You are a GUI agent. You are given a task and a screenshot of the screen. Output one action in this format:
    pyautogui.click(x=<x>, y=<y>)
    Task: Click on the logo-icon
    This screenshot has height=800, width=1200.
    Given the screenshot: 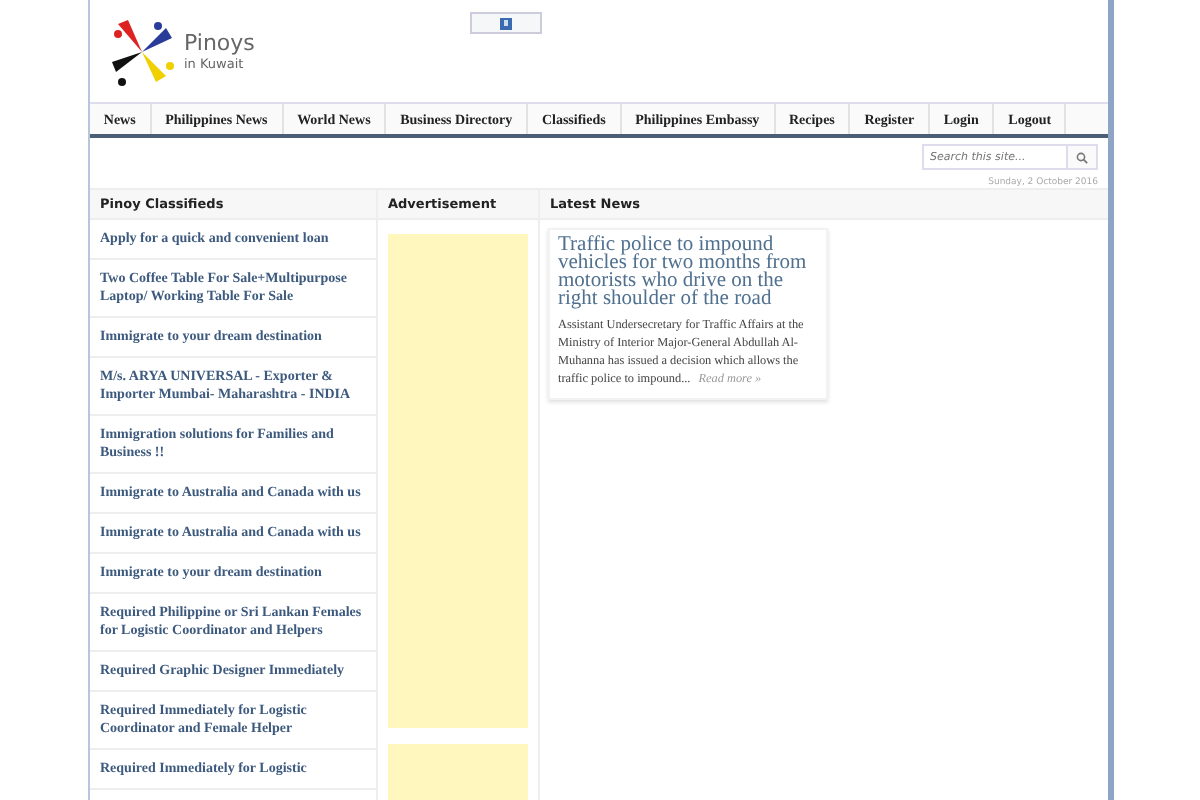 What is the action you would take?
    pyautogui.click(x=142, y=51)
    